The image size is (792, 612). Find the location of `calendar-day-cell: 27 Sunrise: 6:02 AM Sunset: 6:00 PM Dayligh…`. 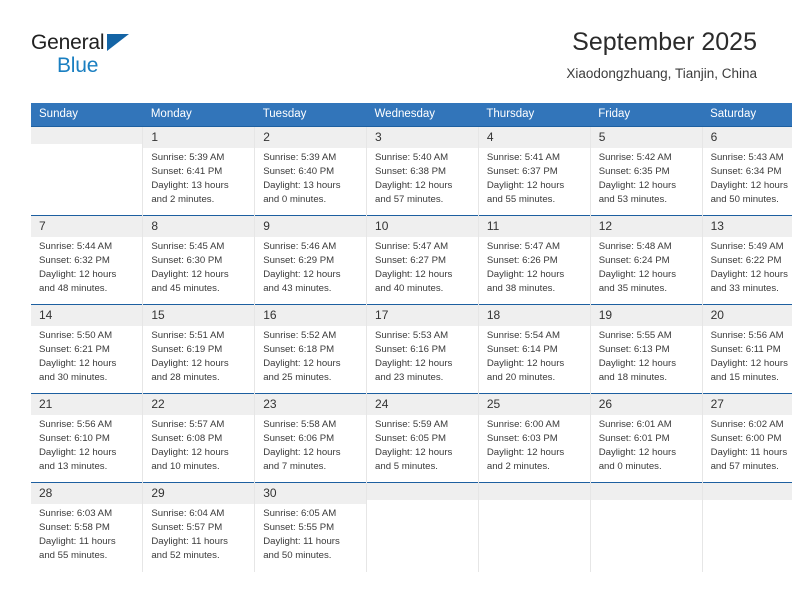

calendar-day-cell: 27 Sunrise: 6:02 AM Sunset: 6:00 PM Dayligh… is located at coordinates (746, 438).